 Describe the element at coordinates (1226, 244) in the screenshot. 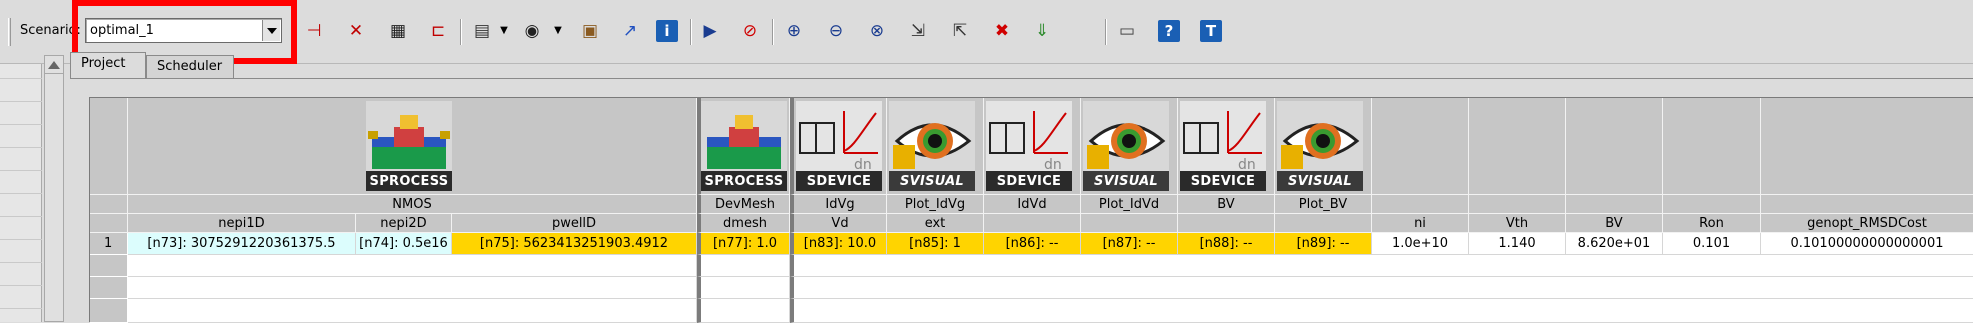

I see `table-cell: [n88]: --` at that location.